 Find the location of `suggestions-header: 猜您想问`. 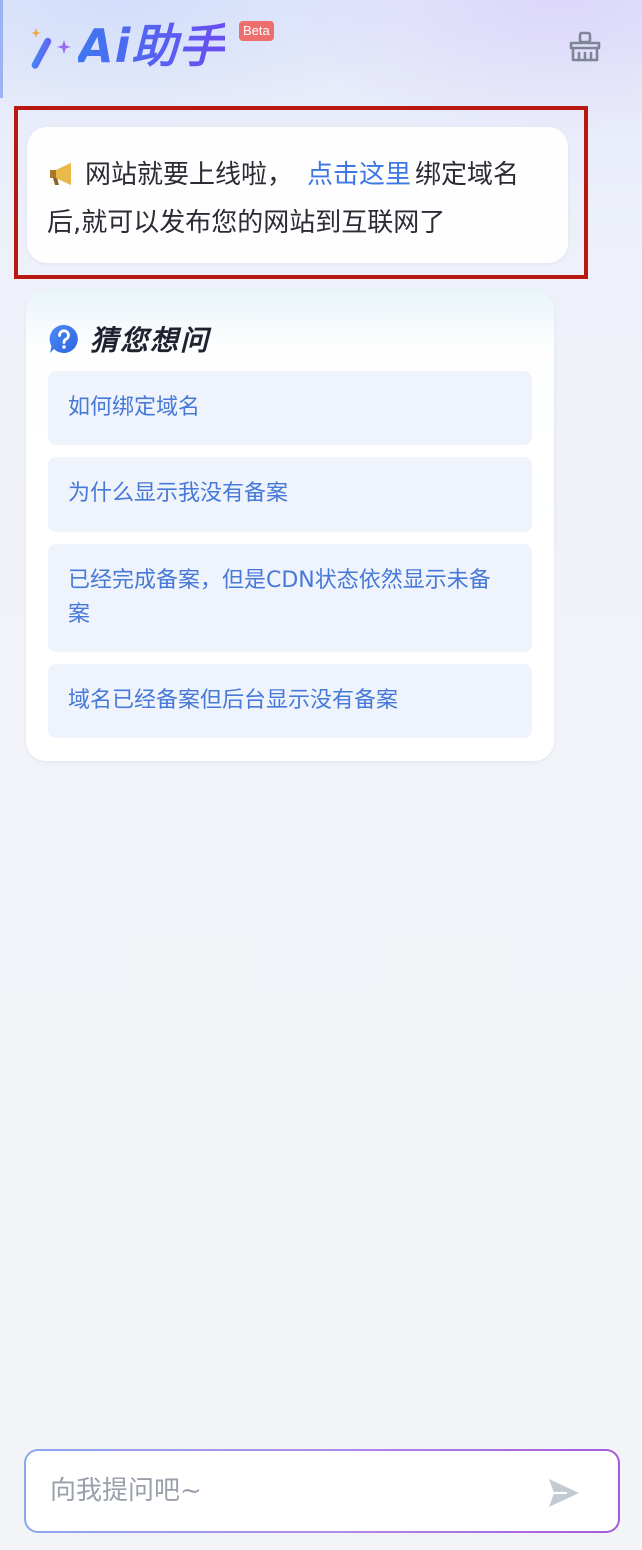

suggestions-header: 猜您想问 is located at coordinates (129, 339).